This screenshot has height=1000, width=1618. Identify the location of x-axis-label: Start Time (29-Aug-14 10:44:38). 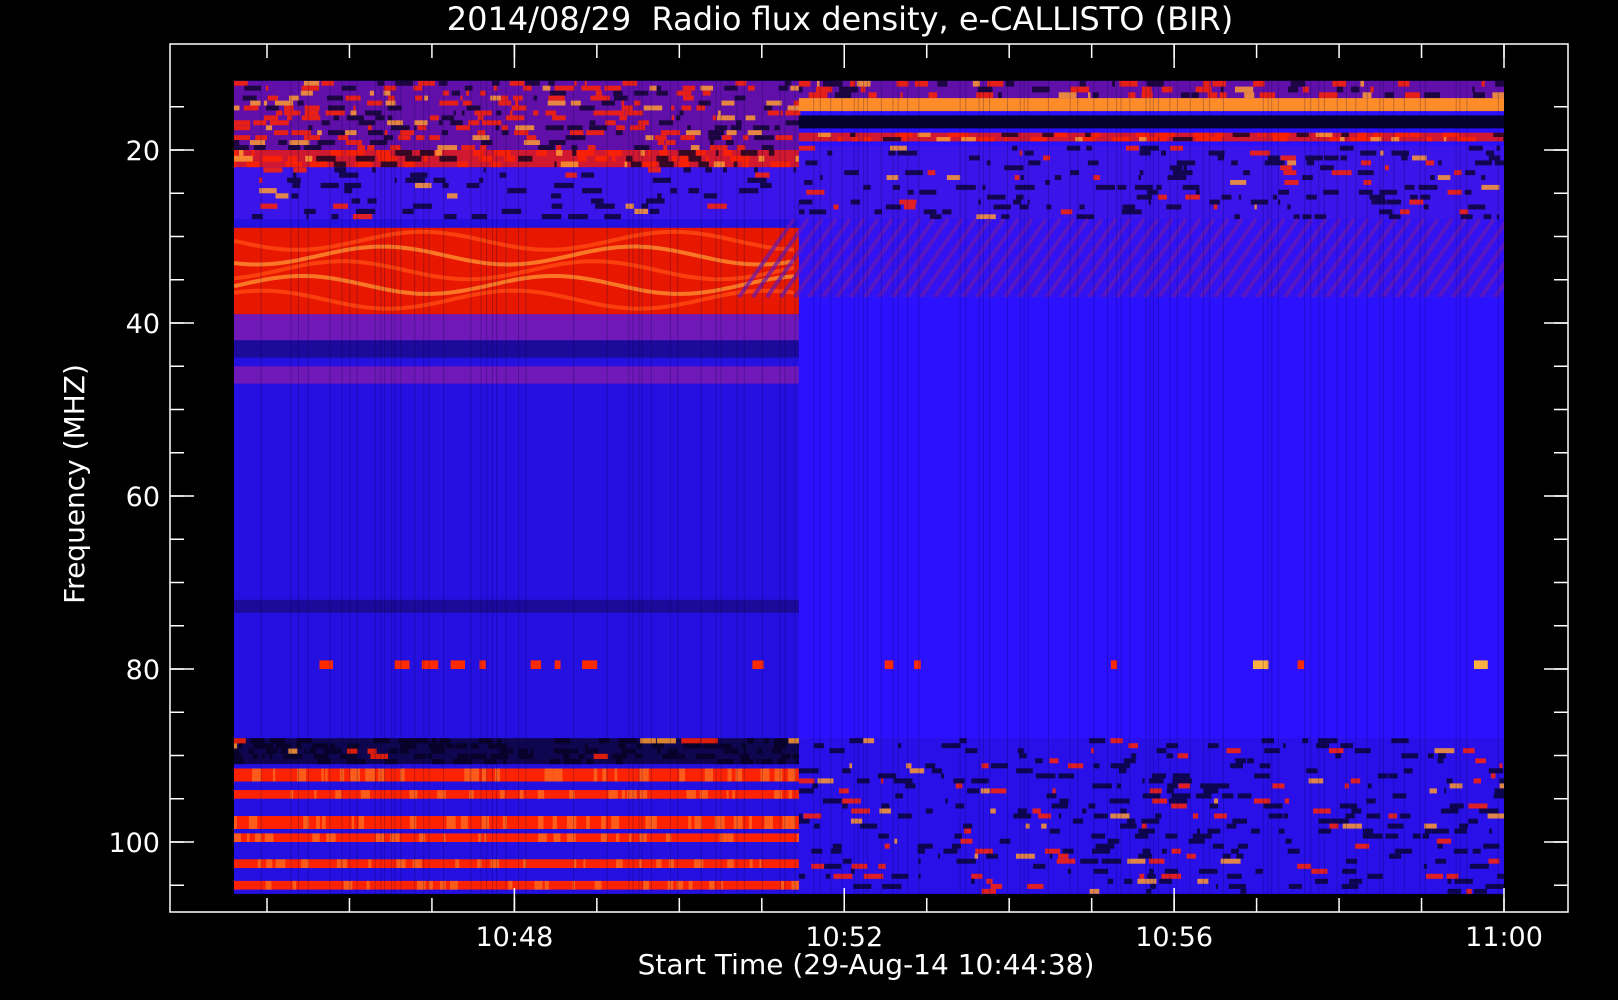
(866, 964).